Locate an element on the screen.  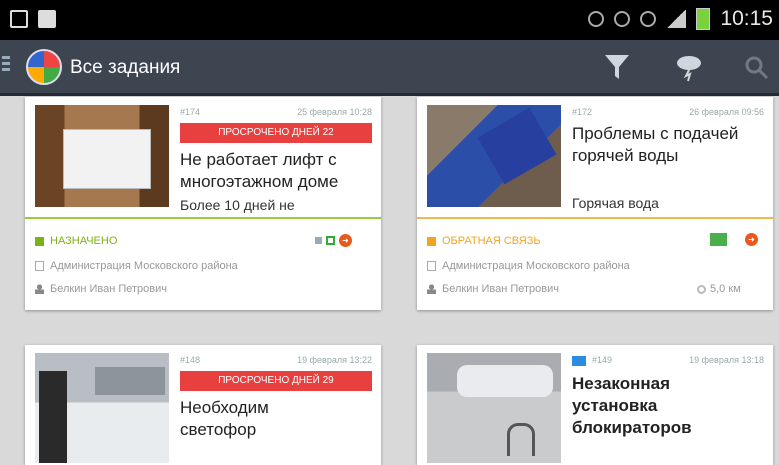
task-subtitle: Более 10 дней не is located at coordinates (237, 205).